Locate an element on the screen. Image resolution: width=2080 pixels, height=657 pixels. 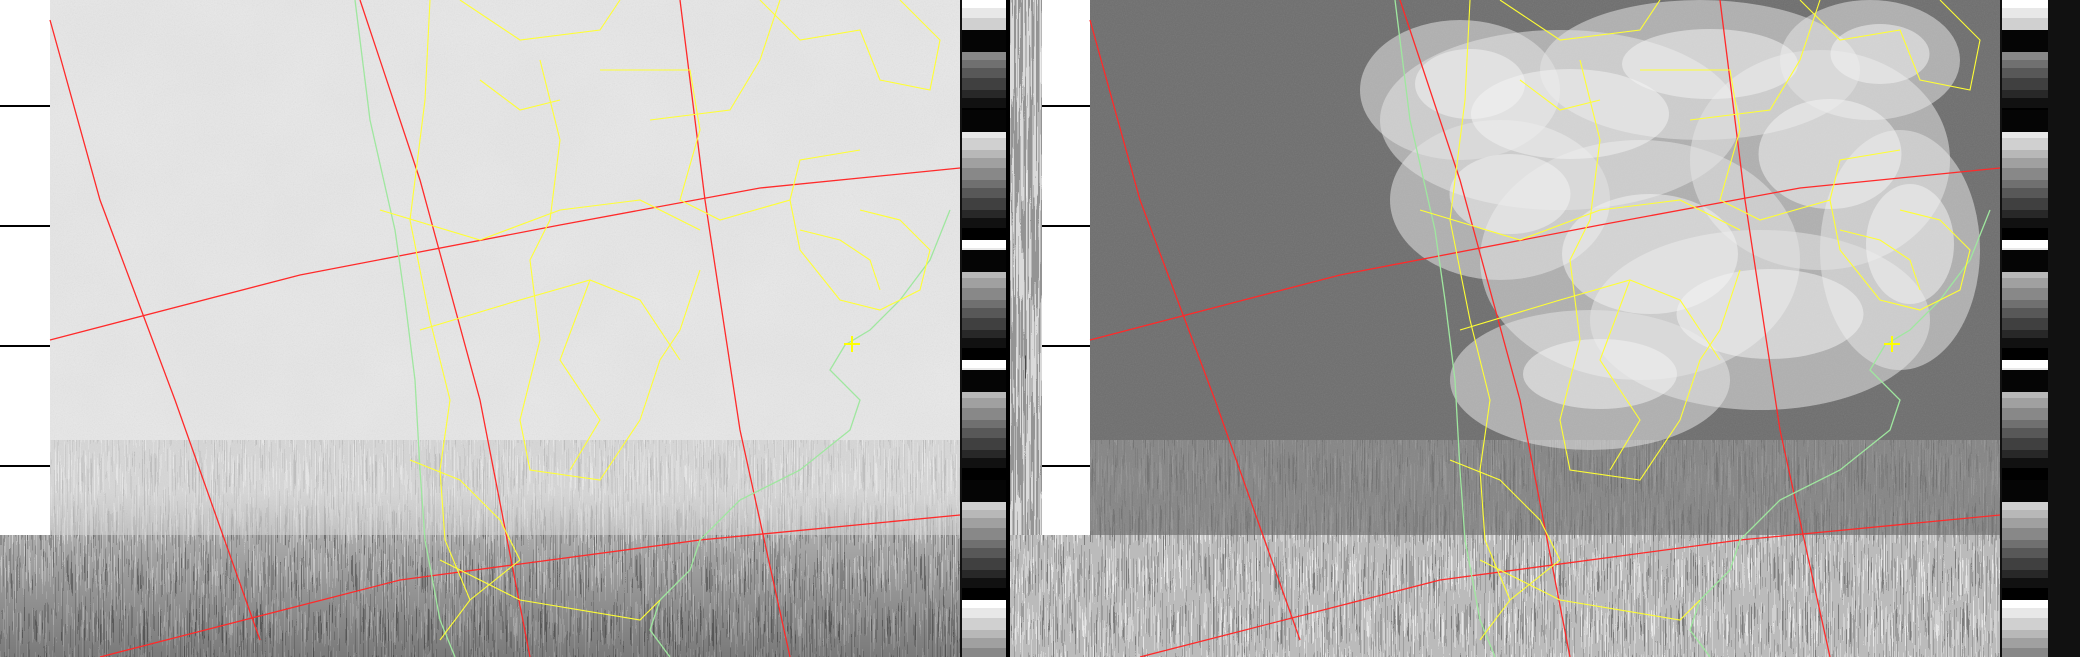
channel-b-noise-bottom is located at coordinates (1505, 596).